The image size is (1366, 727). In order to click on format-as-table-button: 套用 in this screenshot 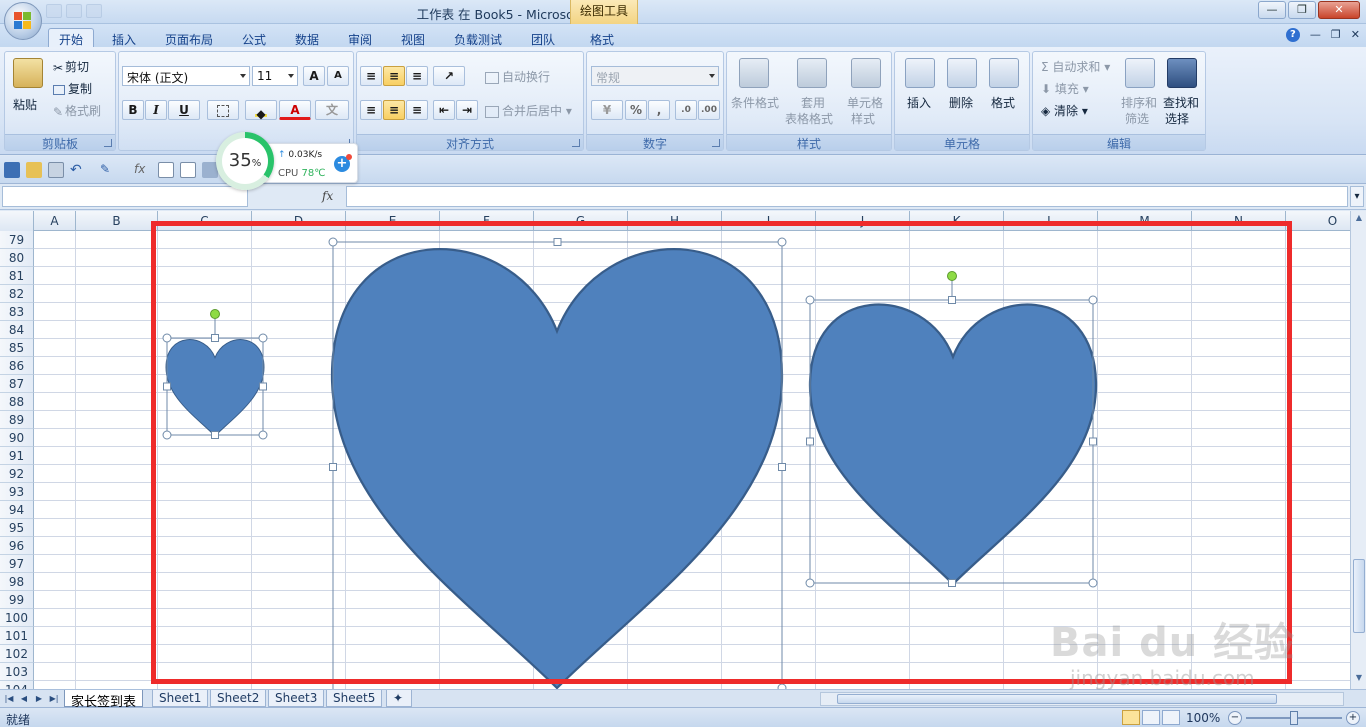, I will do `click(813, 102)`.